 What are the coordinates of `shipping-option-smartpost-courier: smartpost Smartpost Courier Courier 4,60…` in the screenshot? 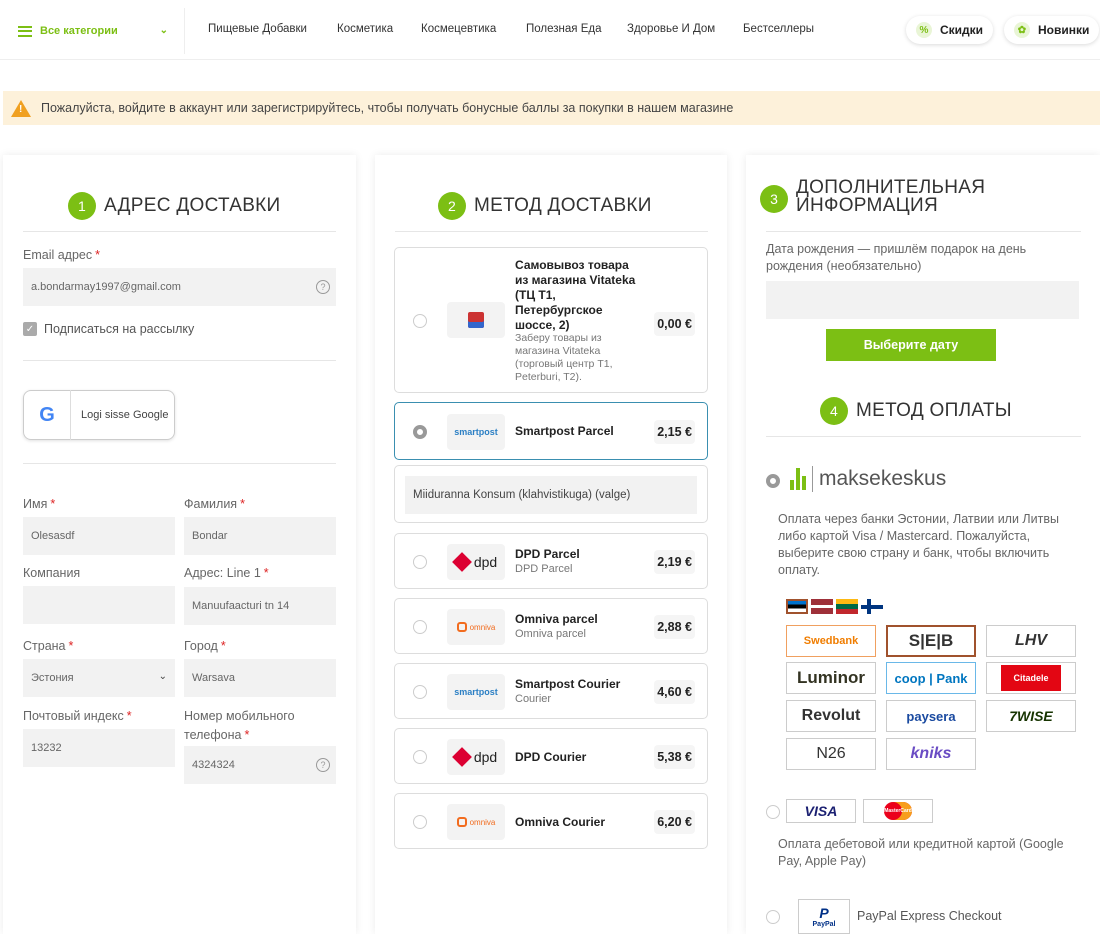 It's located at (551, 691).